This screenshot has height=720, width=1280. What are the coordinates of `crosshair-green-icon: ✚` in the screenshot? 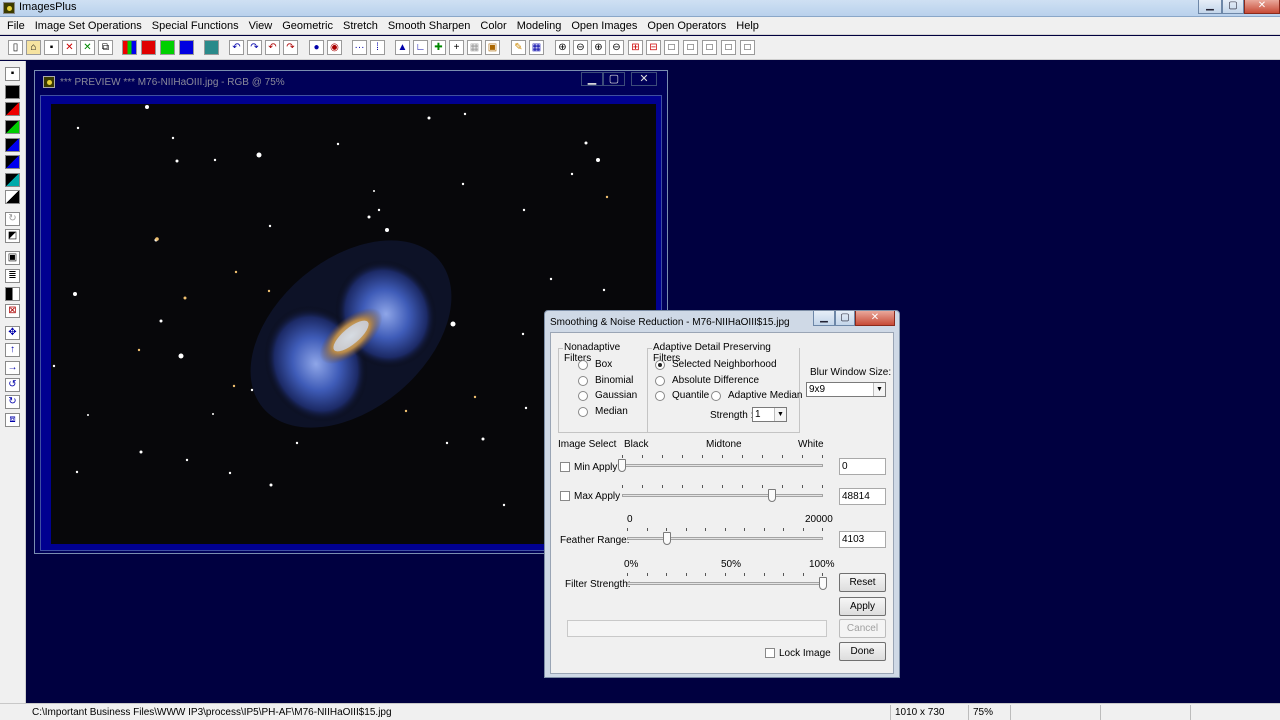 It's located at (438, 47).